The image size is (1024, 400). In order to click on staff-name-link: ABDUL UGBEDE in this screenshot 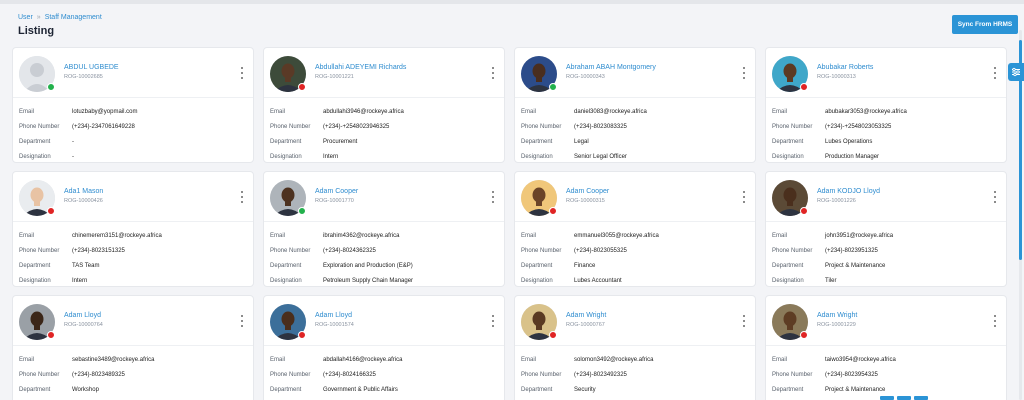, I will do `click(91, 67)`.